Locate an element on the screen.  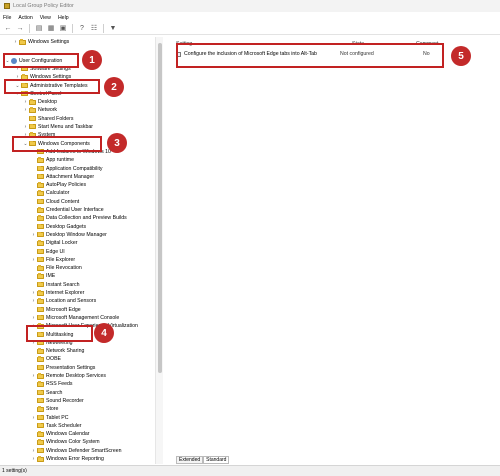
tree-item-internet-explorer: › Internet Explorer is located at coordinates (57, 293).